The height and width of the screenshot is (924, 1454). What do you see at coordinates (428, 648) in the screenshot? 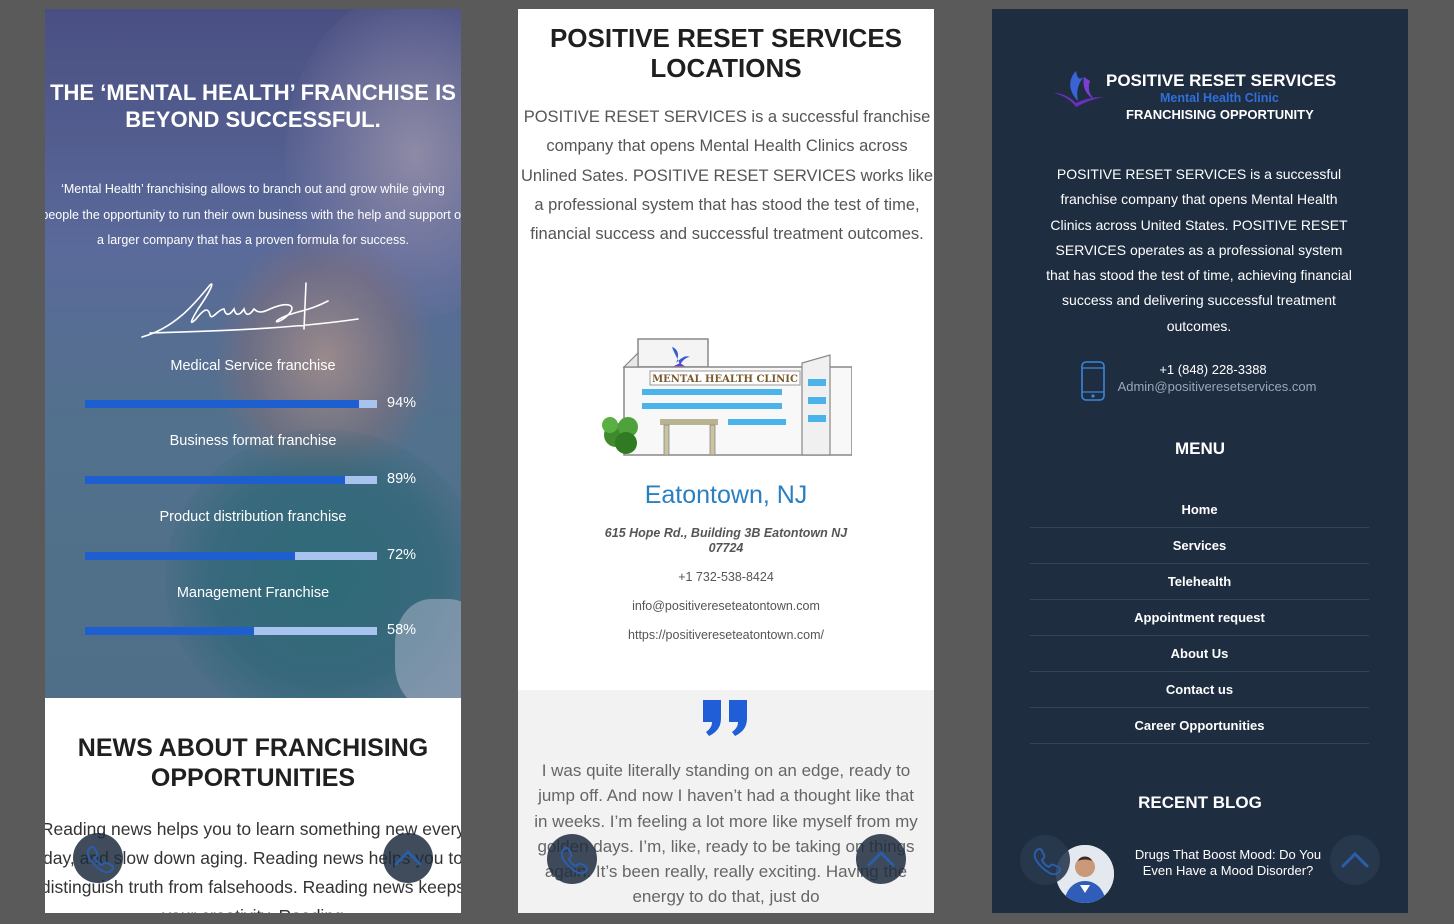
I see `hero-photo-object` at bounding box center [428, 648].